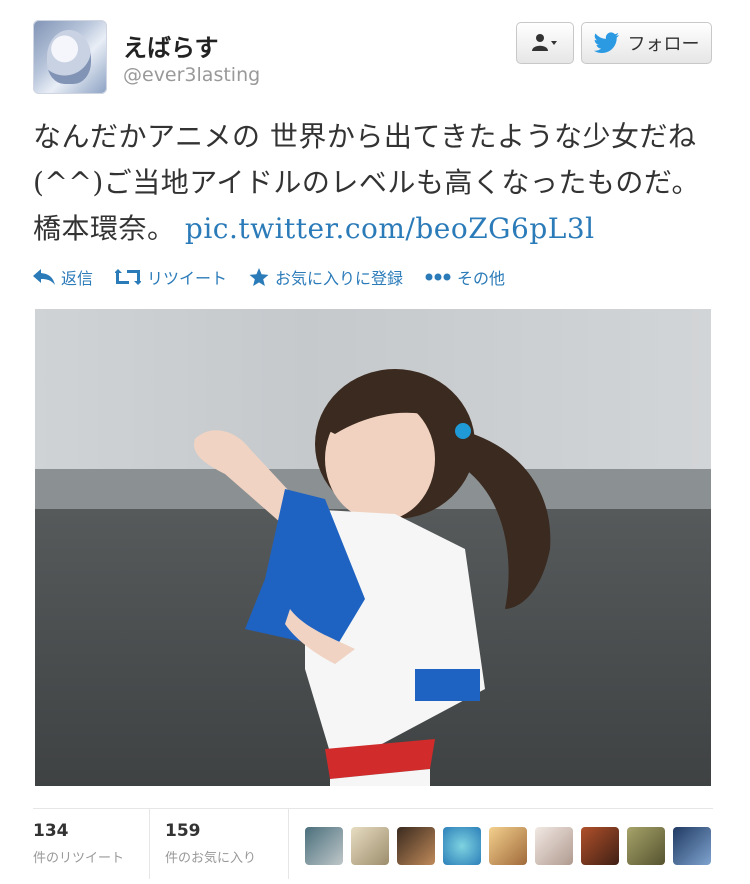 Image resolution: width=750 pixels, height=884 pixels. I want to click on follow-label: フォロー, so click(663, 44).